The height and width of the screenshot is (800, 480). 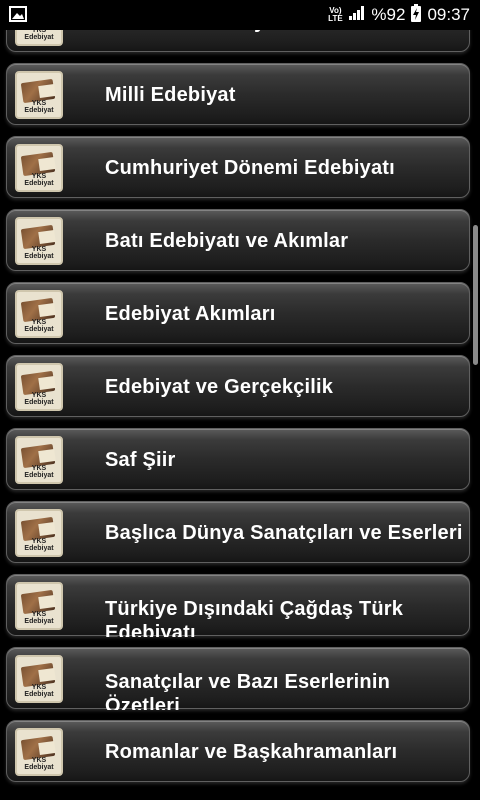 What do you see at coordinates (190, 313) in the screenshot?
I see `list-item-title: Edebiyat Akımları` at bounding box center [190, 313].